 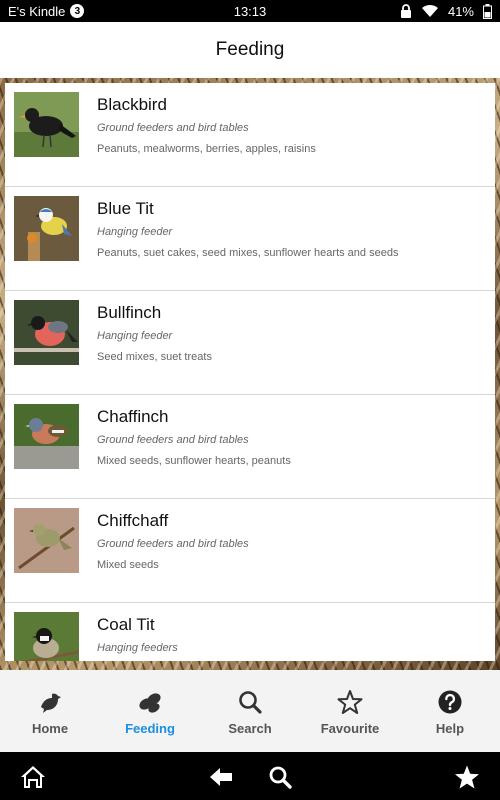 I want to click on food-list: Mixed seeds, sunflower hearts, peanuts, so click(x=194, y=461).